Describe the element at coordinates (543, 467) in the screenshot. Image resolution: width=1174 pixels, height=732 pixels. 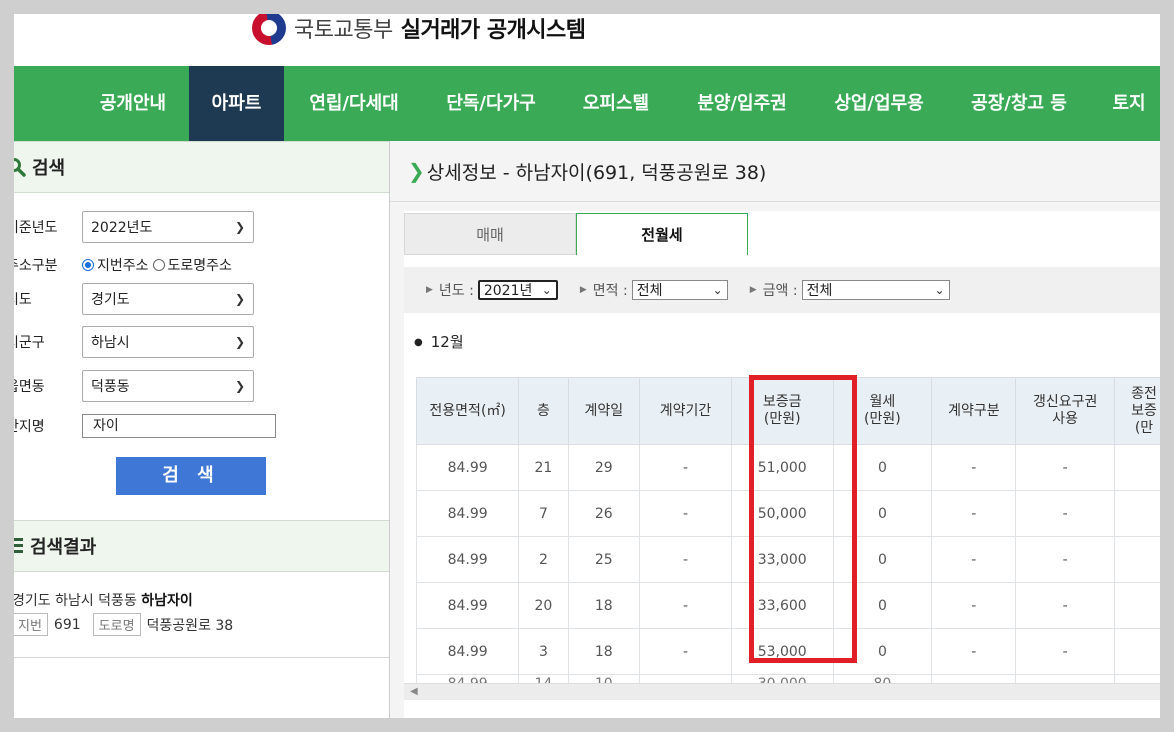
I see `table-cell: 21` at that location.